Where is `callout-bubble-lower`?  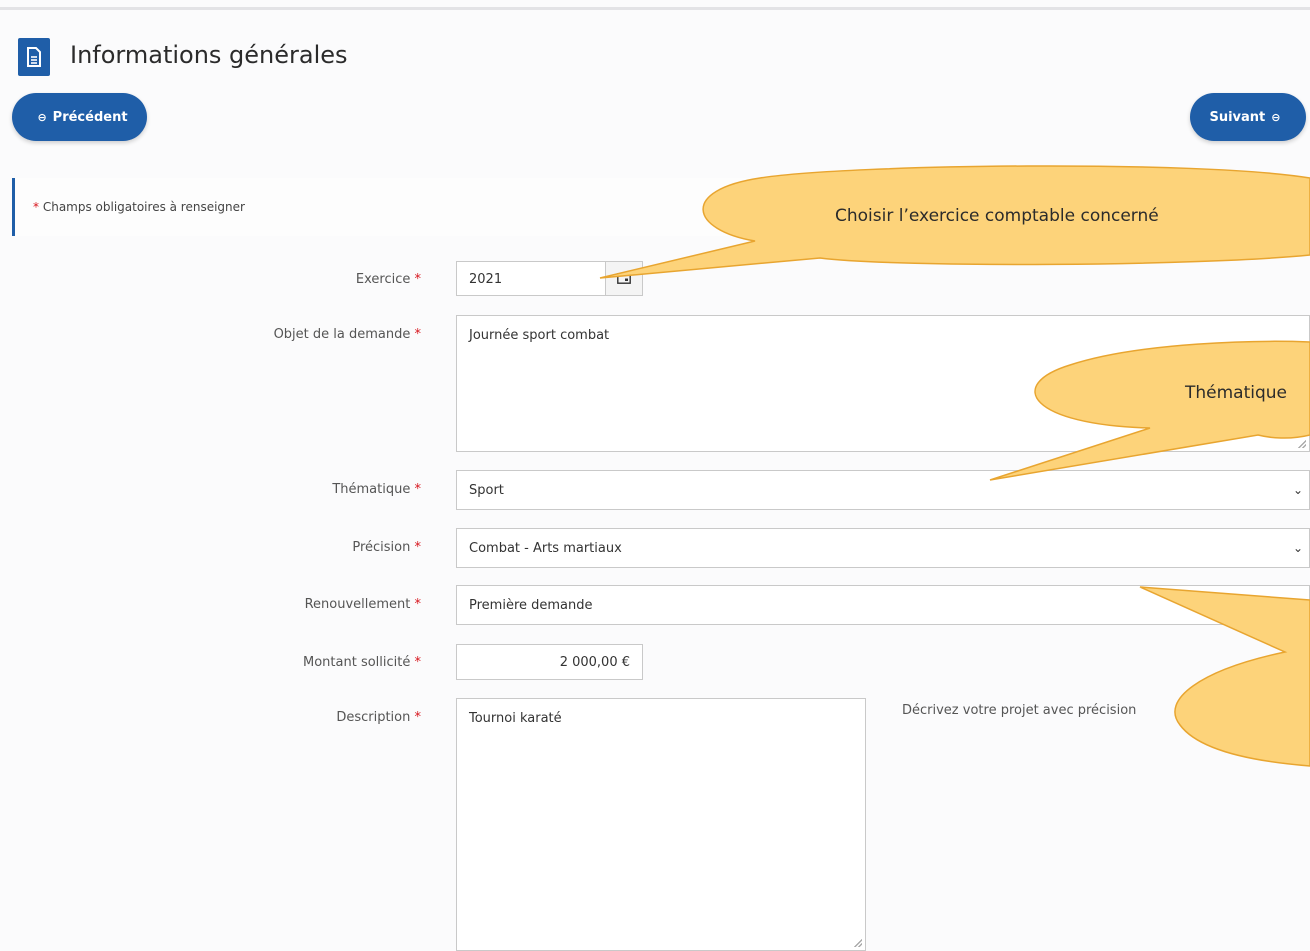 callout-bubble-lower is located at coordinates (1224, 676).